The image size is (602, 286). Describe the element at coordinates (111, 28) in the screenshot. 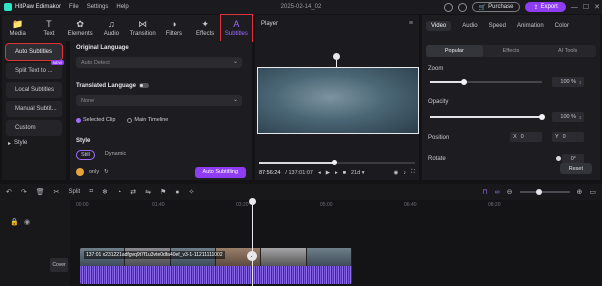

I see `tab-audio: ♫ Audio` at that location.